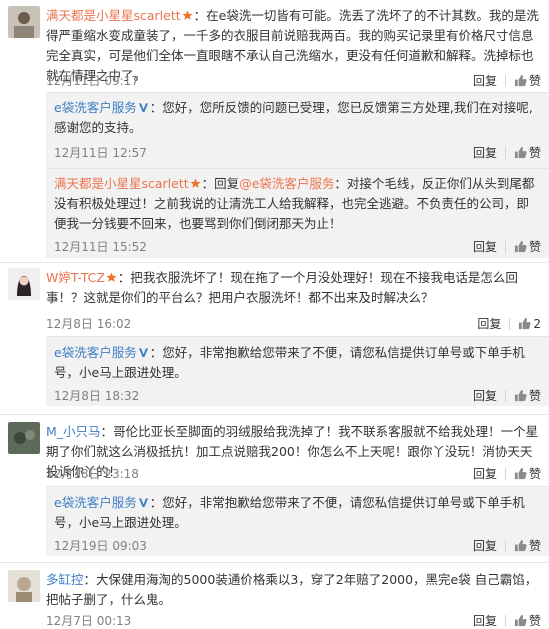 The width and height of the screenshot is (549, 629). Describe the element at coordinates (286, 183) in the screenshot. I see `mention-link: @e袋洗客户服务` at that location.